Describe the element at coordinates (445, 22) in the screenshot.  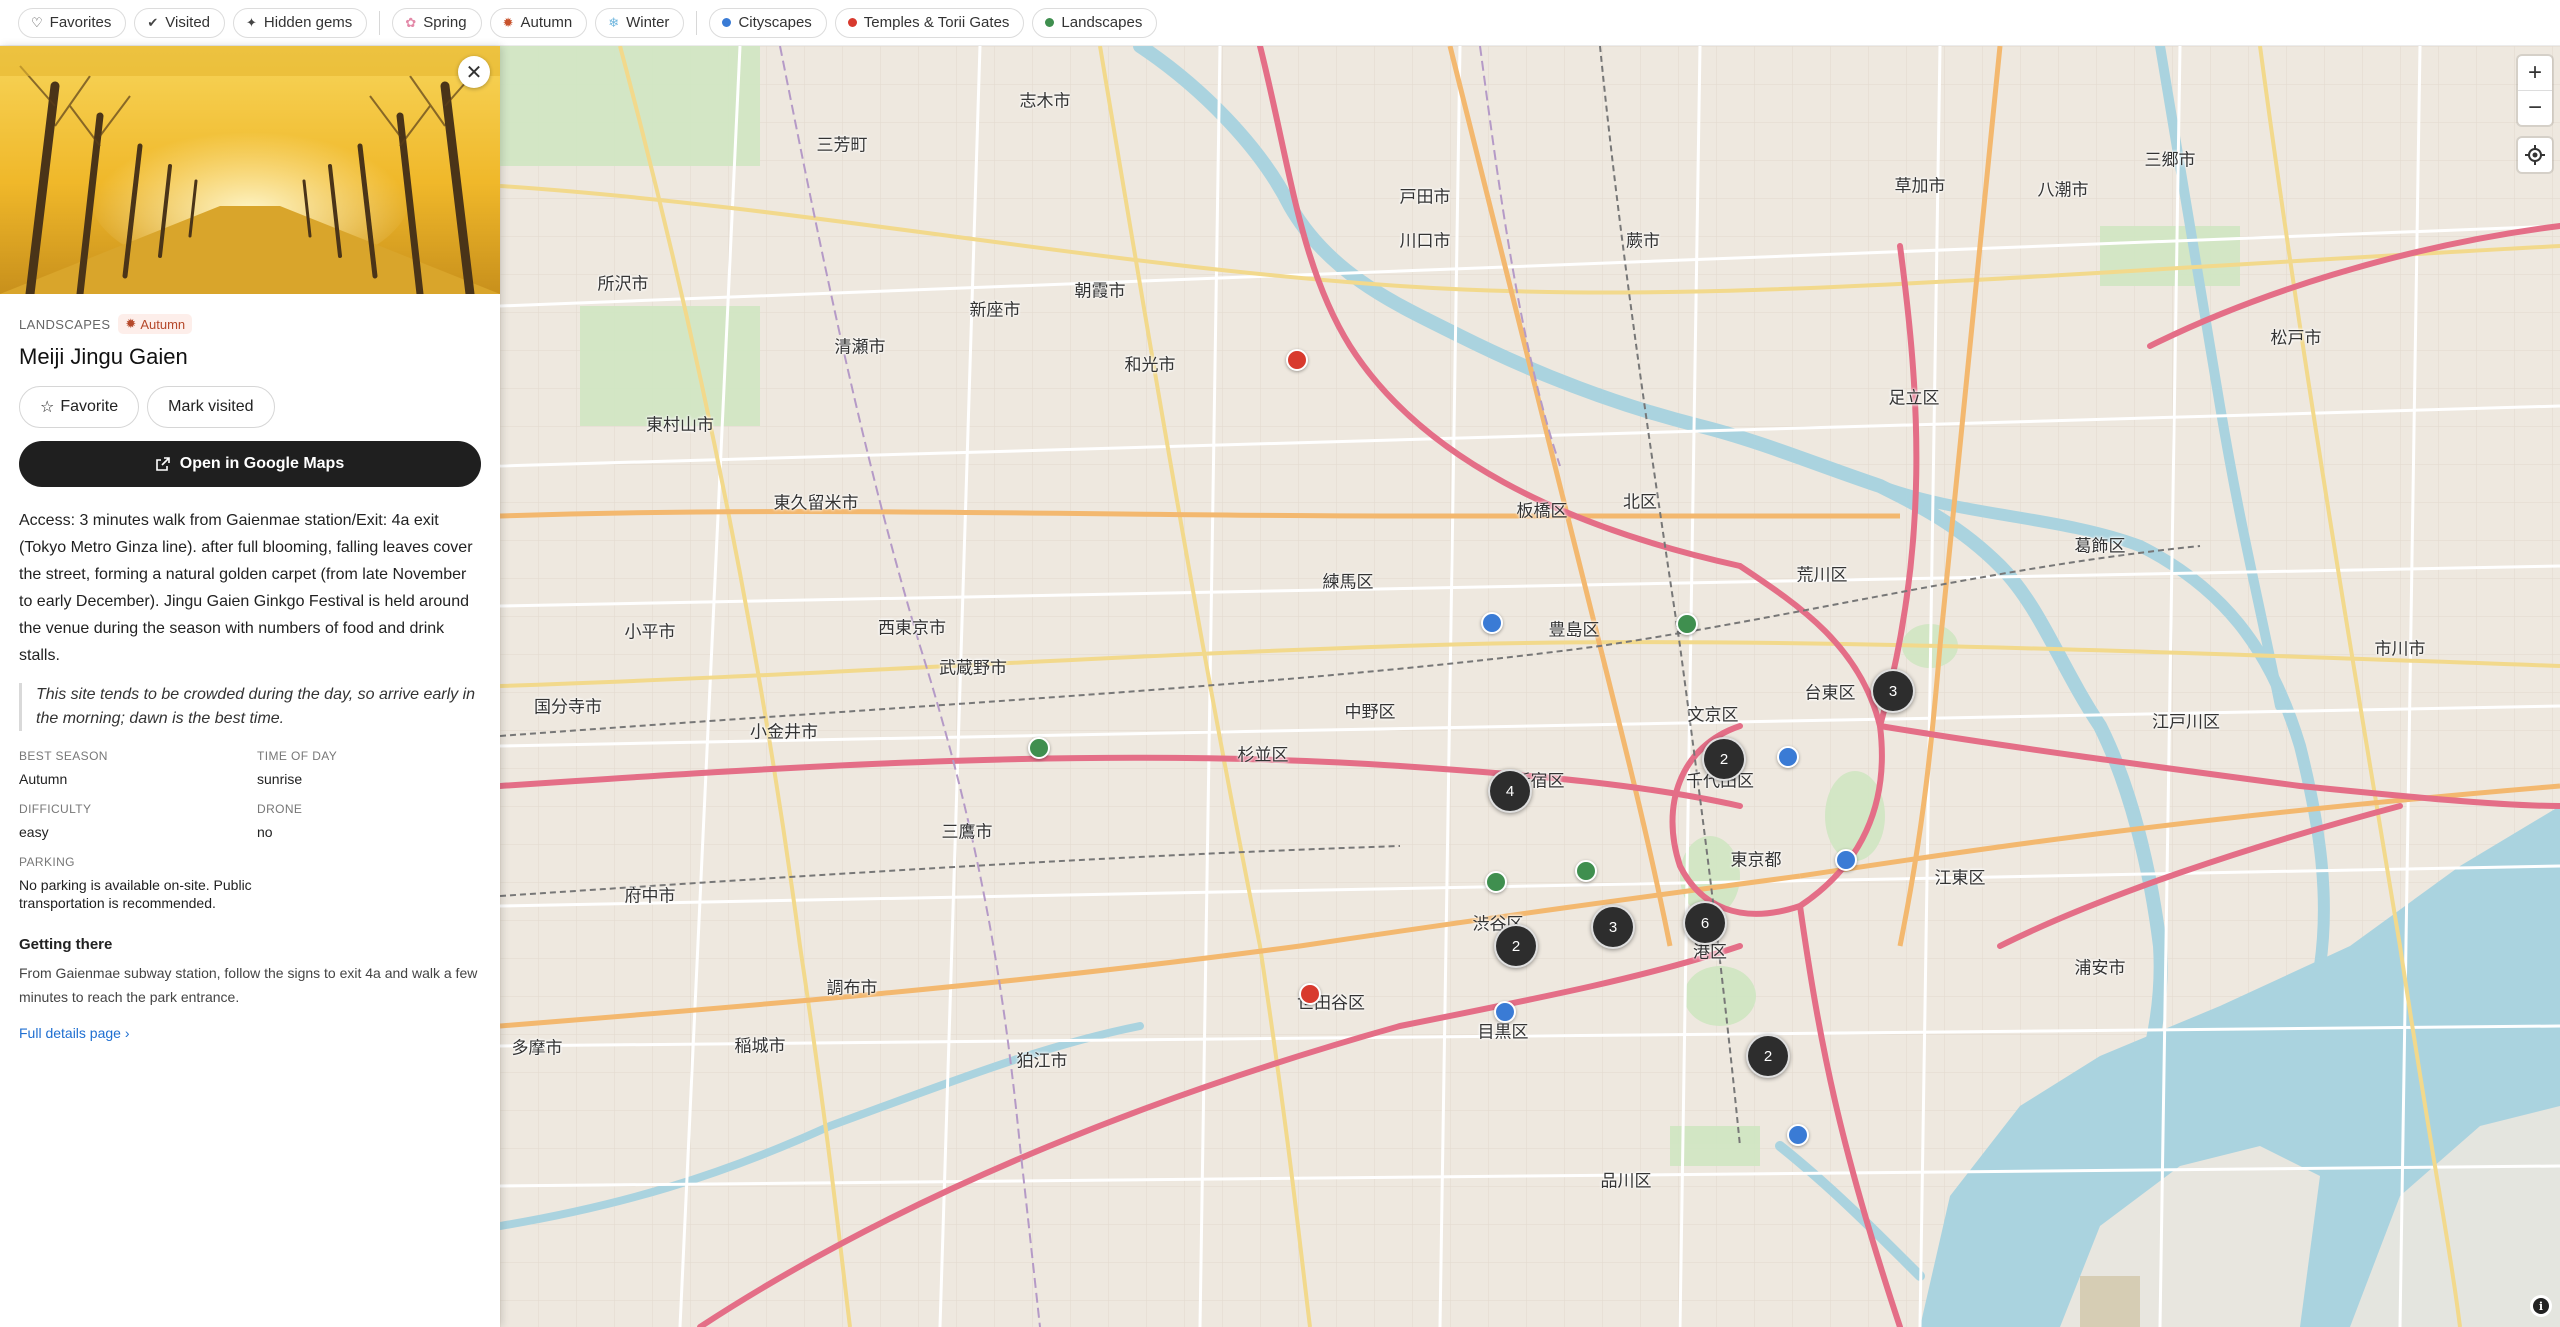
I see `filter-label: Spring` at that location.